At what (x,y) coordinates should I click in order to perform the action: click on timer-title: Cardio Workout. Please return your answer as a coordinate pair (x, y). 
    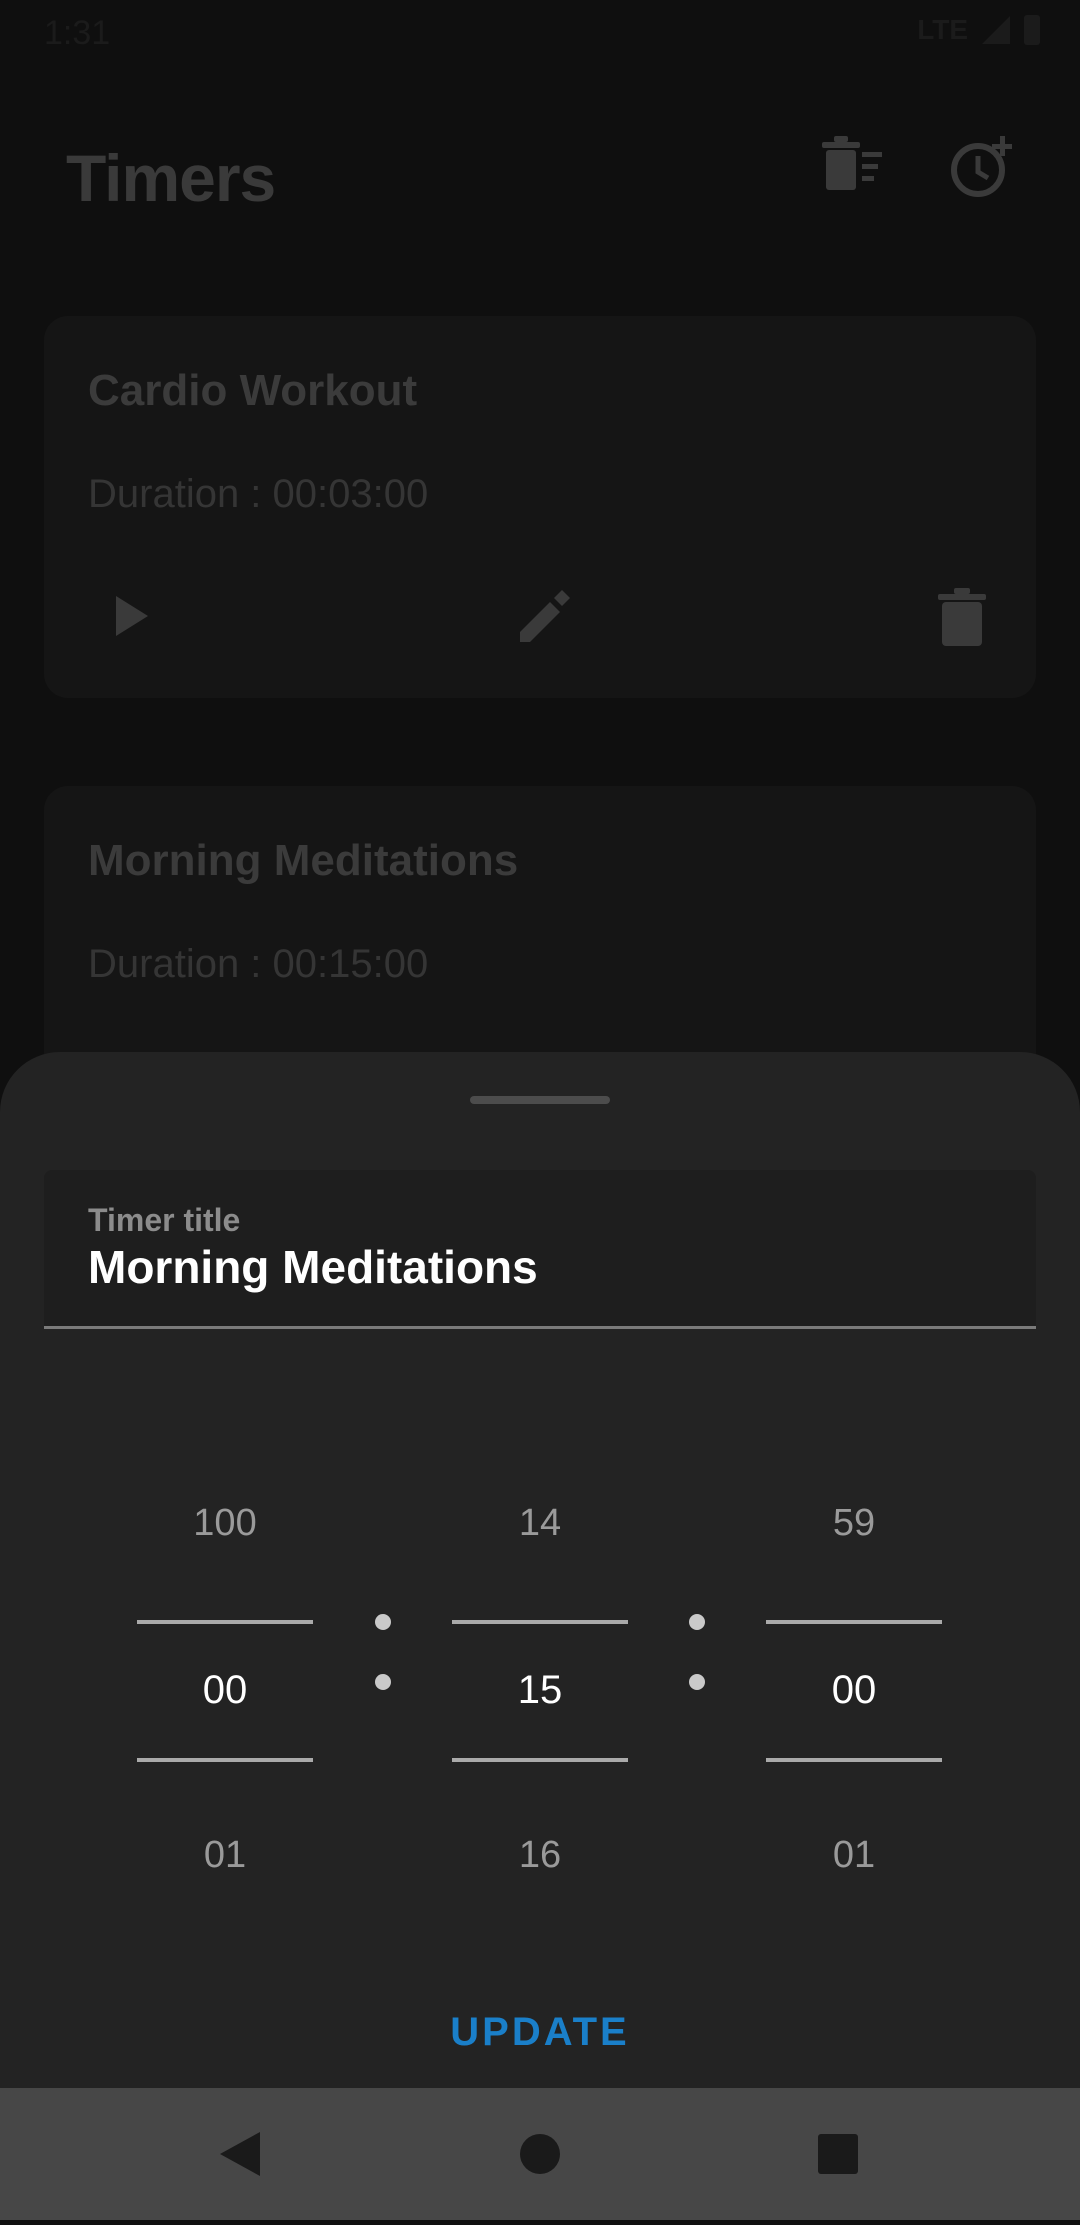
    Looking at the image, I should click on (253, 390).